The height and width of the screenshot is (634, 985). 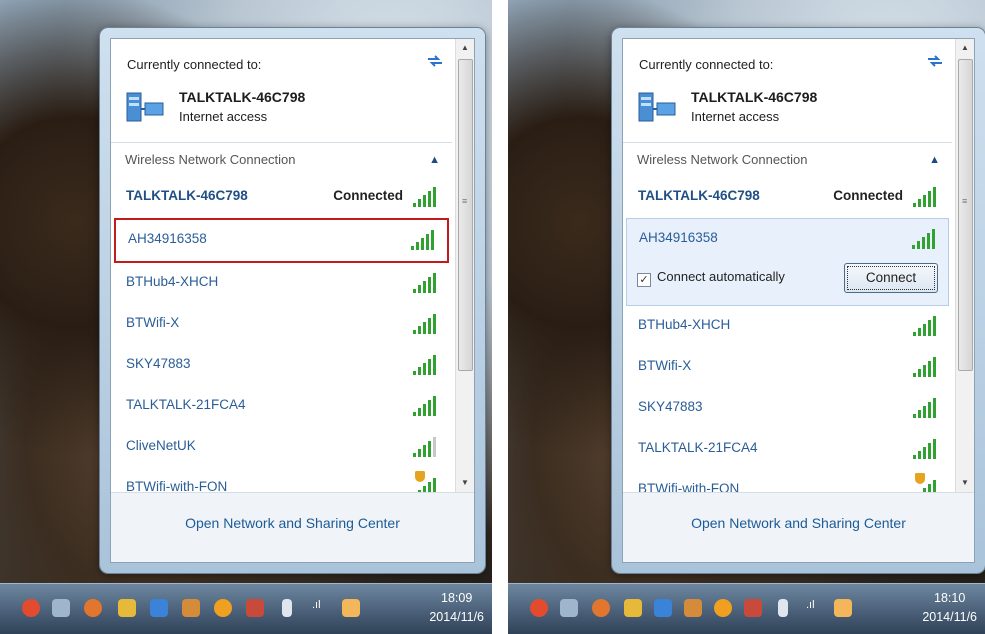 I want to click on network-name: CliveNetUK, so click(x=161, y=445).